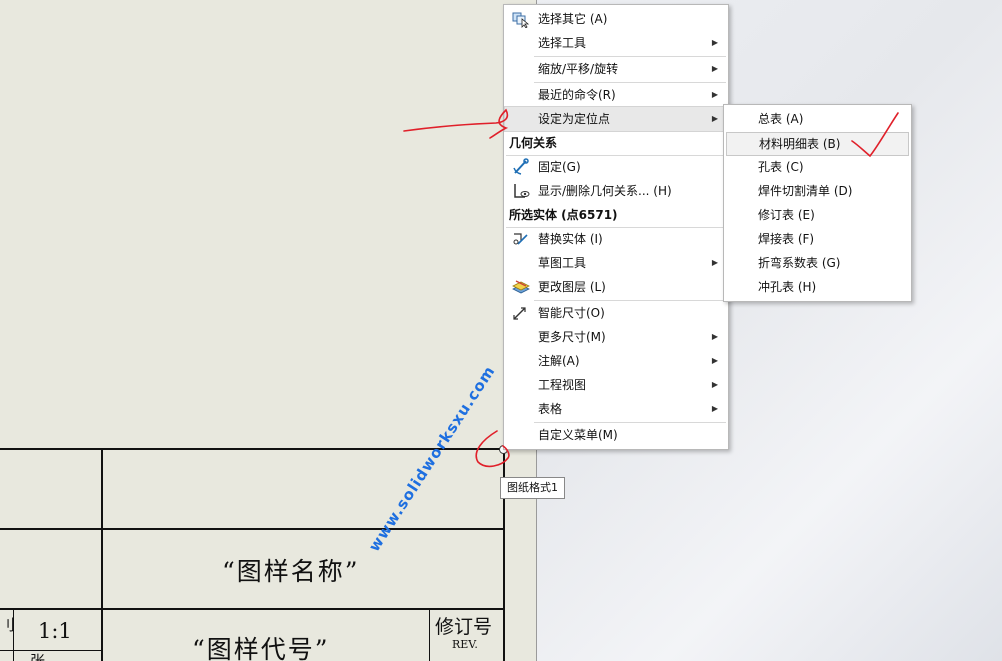 The height and width of the screenshot is (661, 1002). Describe the element at coordinates (572, 287) in the screenshot. I see `menu-item-label: 更改图层 (L)` at that location.